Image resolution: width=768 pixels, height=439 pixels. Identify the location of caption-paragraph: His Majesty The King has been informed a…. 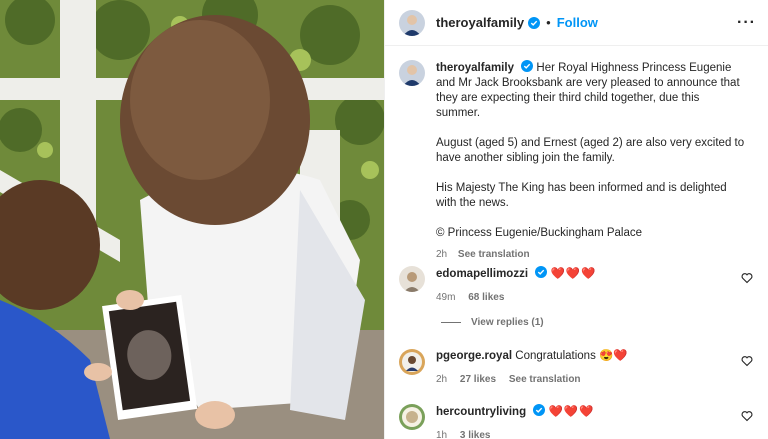
(581, 195).